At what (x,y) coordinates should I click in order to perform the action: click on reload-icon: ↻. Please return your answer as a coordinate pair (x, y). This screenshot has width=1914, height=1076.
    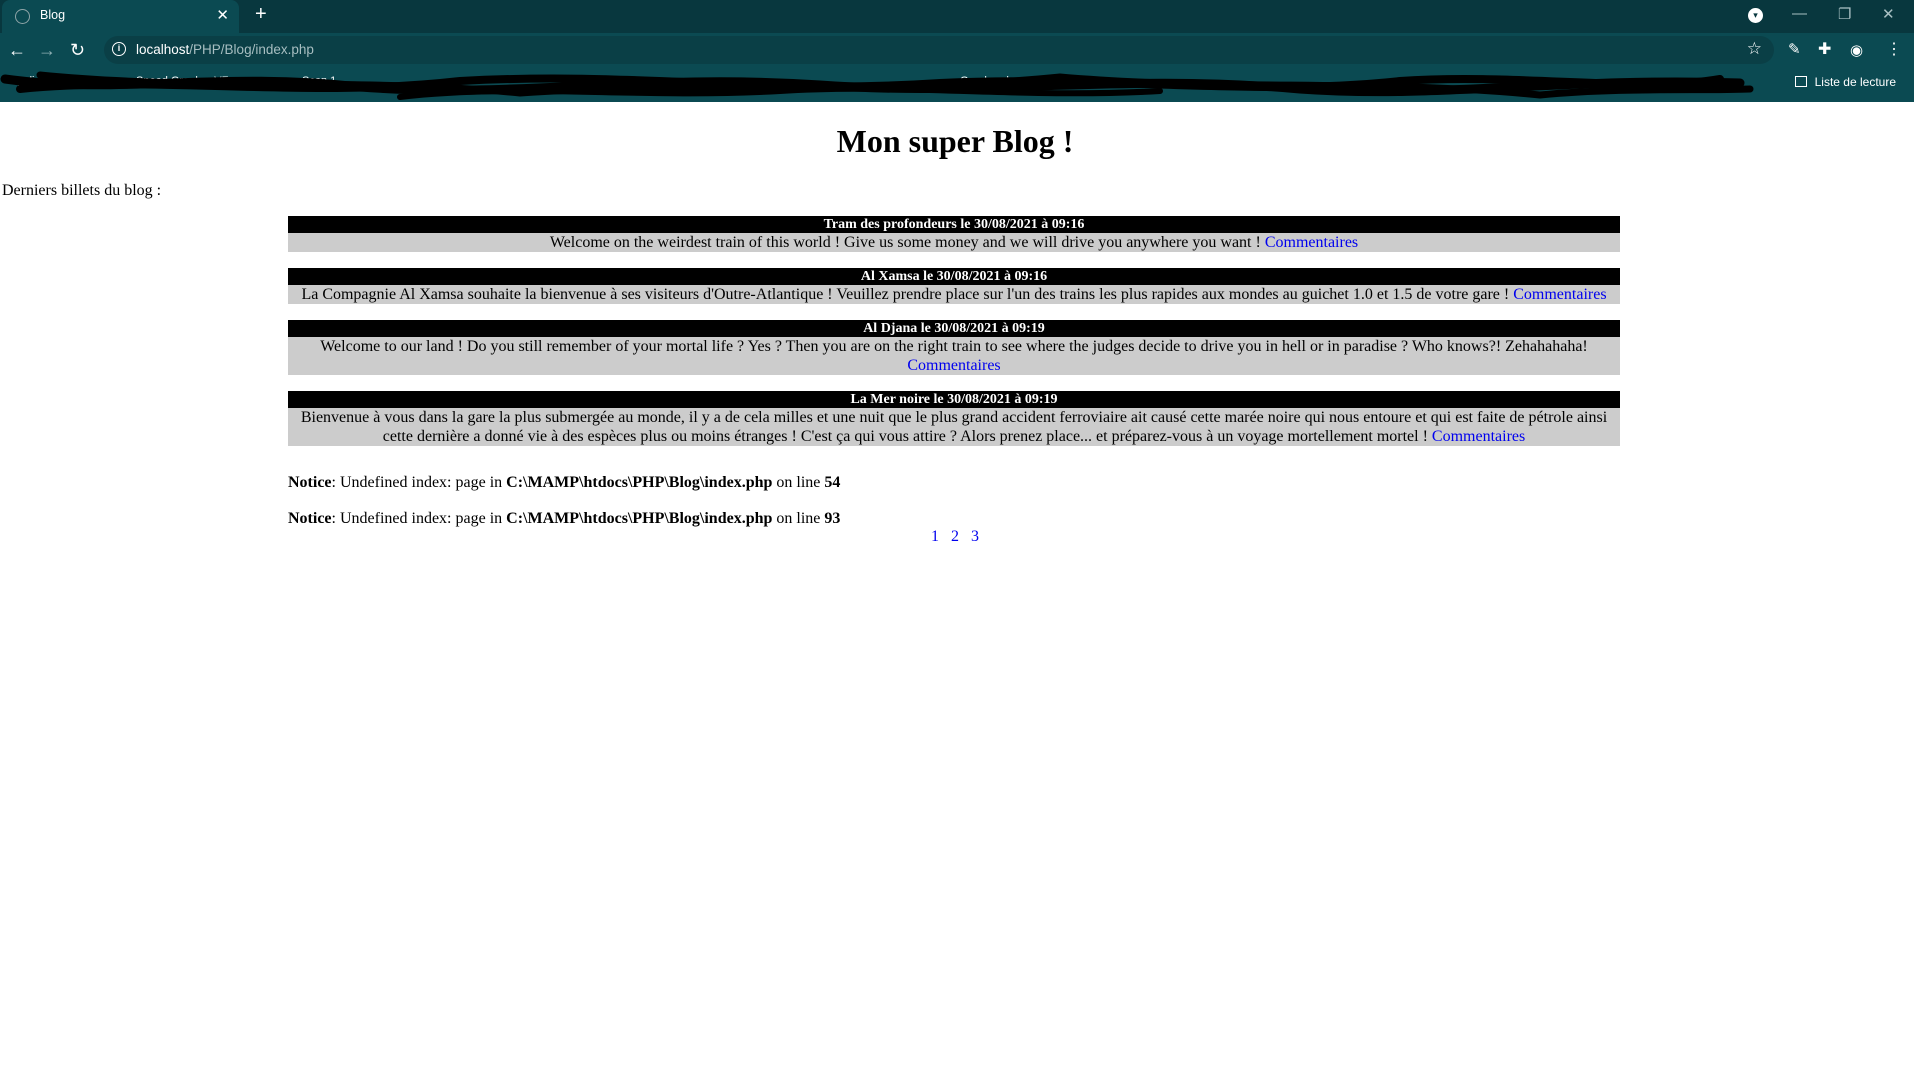
    Looking at the image, I should click on (77, 50).